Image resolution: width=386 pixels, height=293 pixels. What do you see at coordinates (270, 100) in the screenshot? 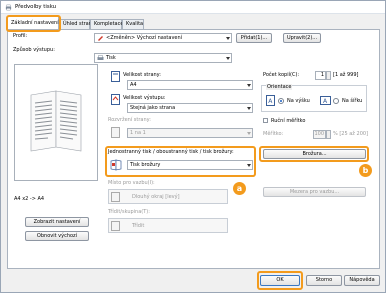
I see `portrait-icon: A` at bounding box center [270, 100].